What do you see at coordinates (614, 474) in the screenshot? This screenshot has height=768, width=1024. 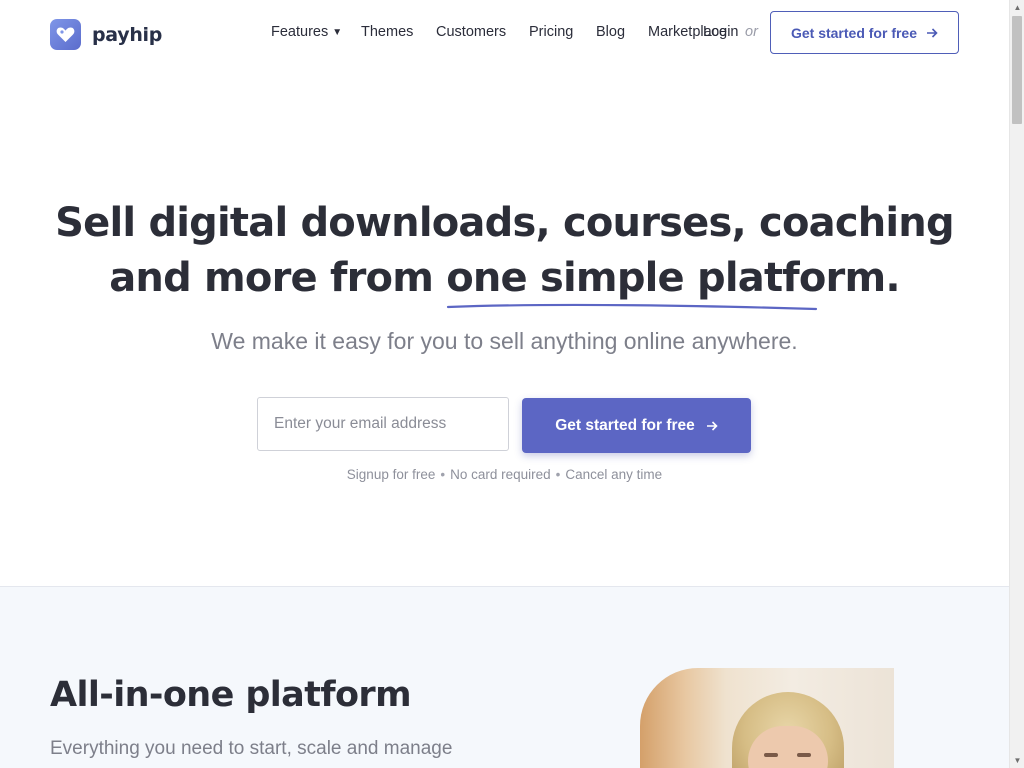 I see `perk-item: Cancel any time` at bounding box center [614, 474].